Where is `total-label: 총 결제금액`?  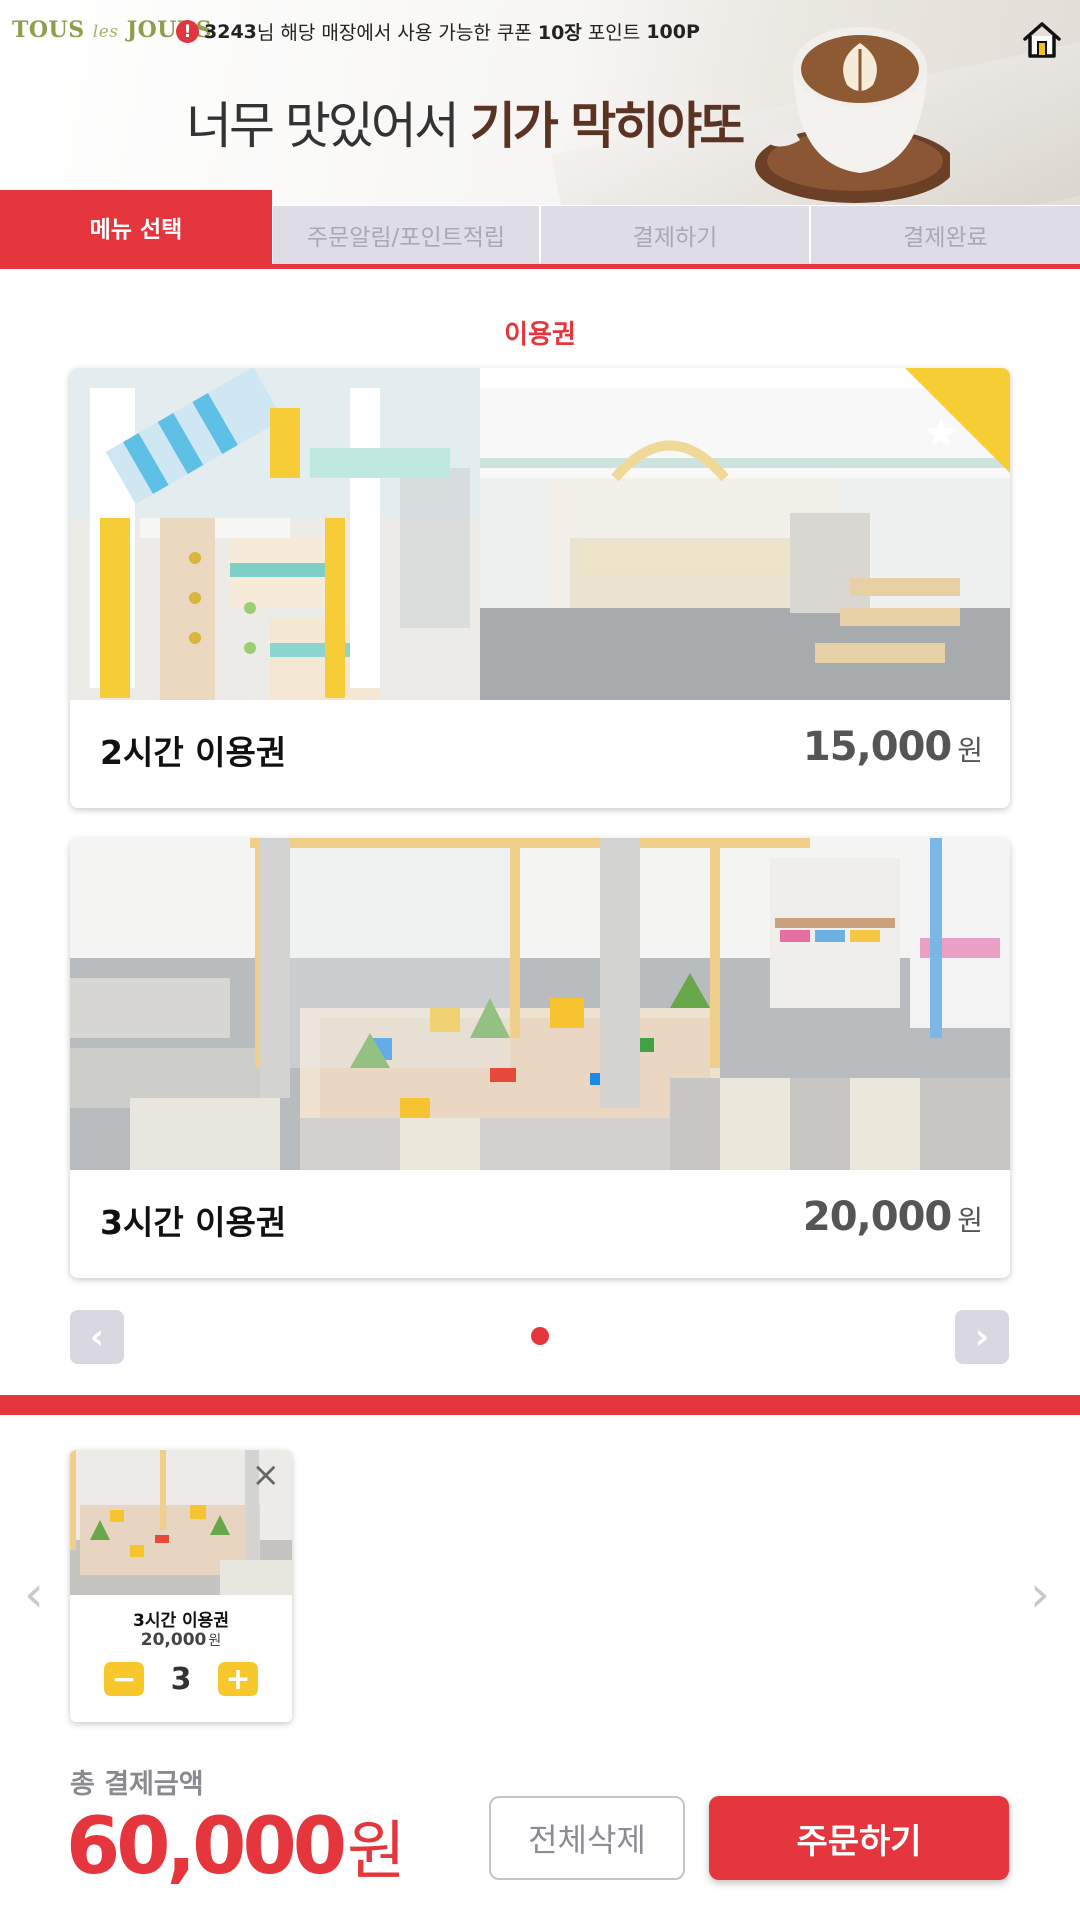
total-label: 총 결제금액 is located at coordinates (137, 1784).